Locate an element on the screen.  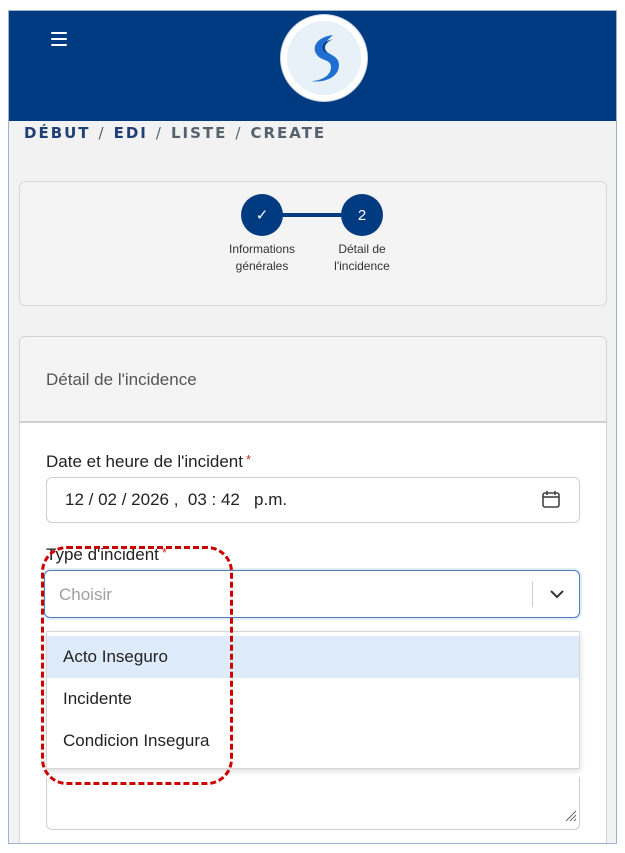
step-2-circle: 2 is located at coordinates (362, 215).